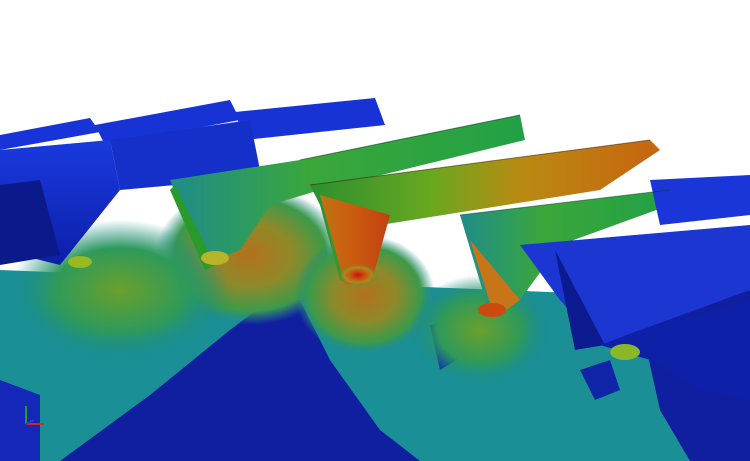 The height and width of the screenshot is (461, 750). Describe the element at coordinates (625, 352) in the screenshot. I see `tooth-7-root` at that location.